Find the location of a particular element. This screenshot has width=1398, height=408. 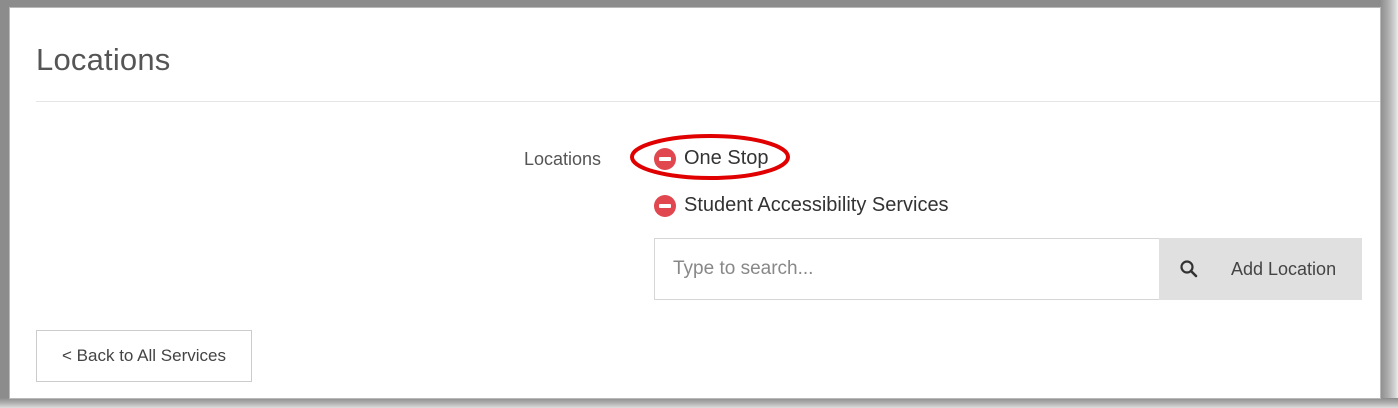

location-item-student-accessibility-services: Student Accessibility Services is located at coordinates (801, 205).